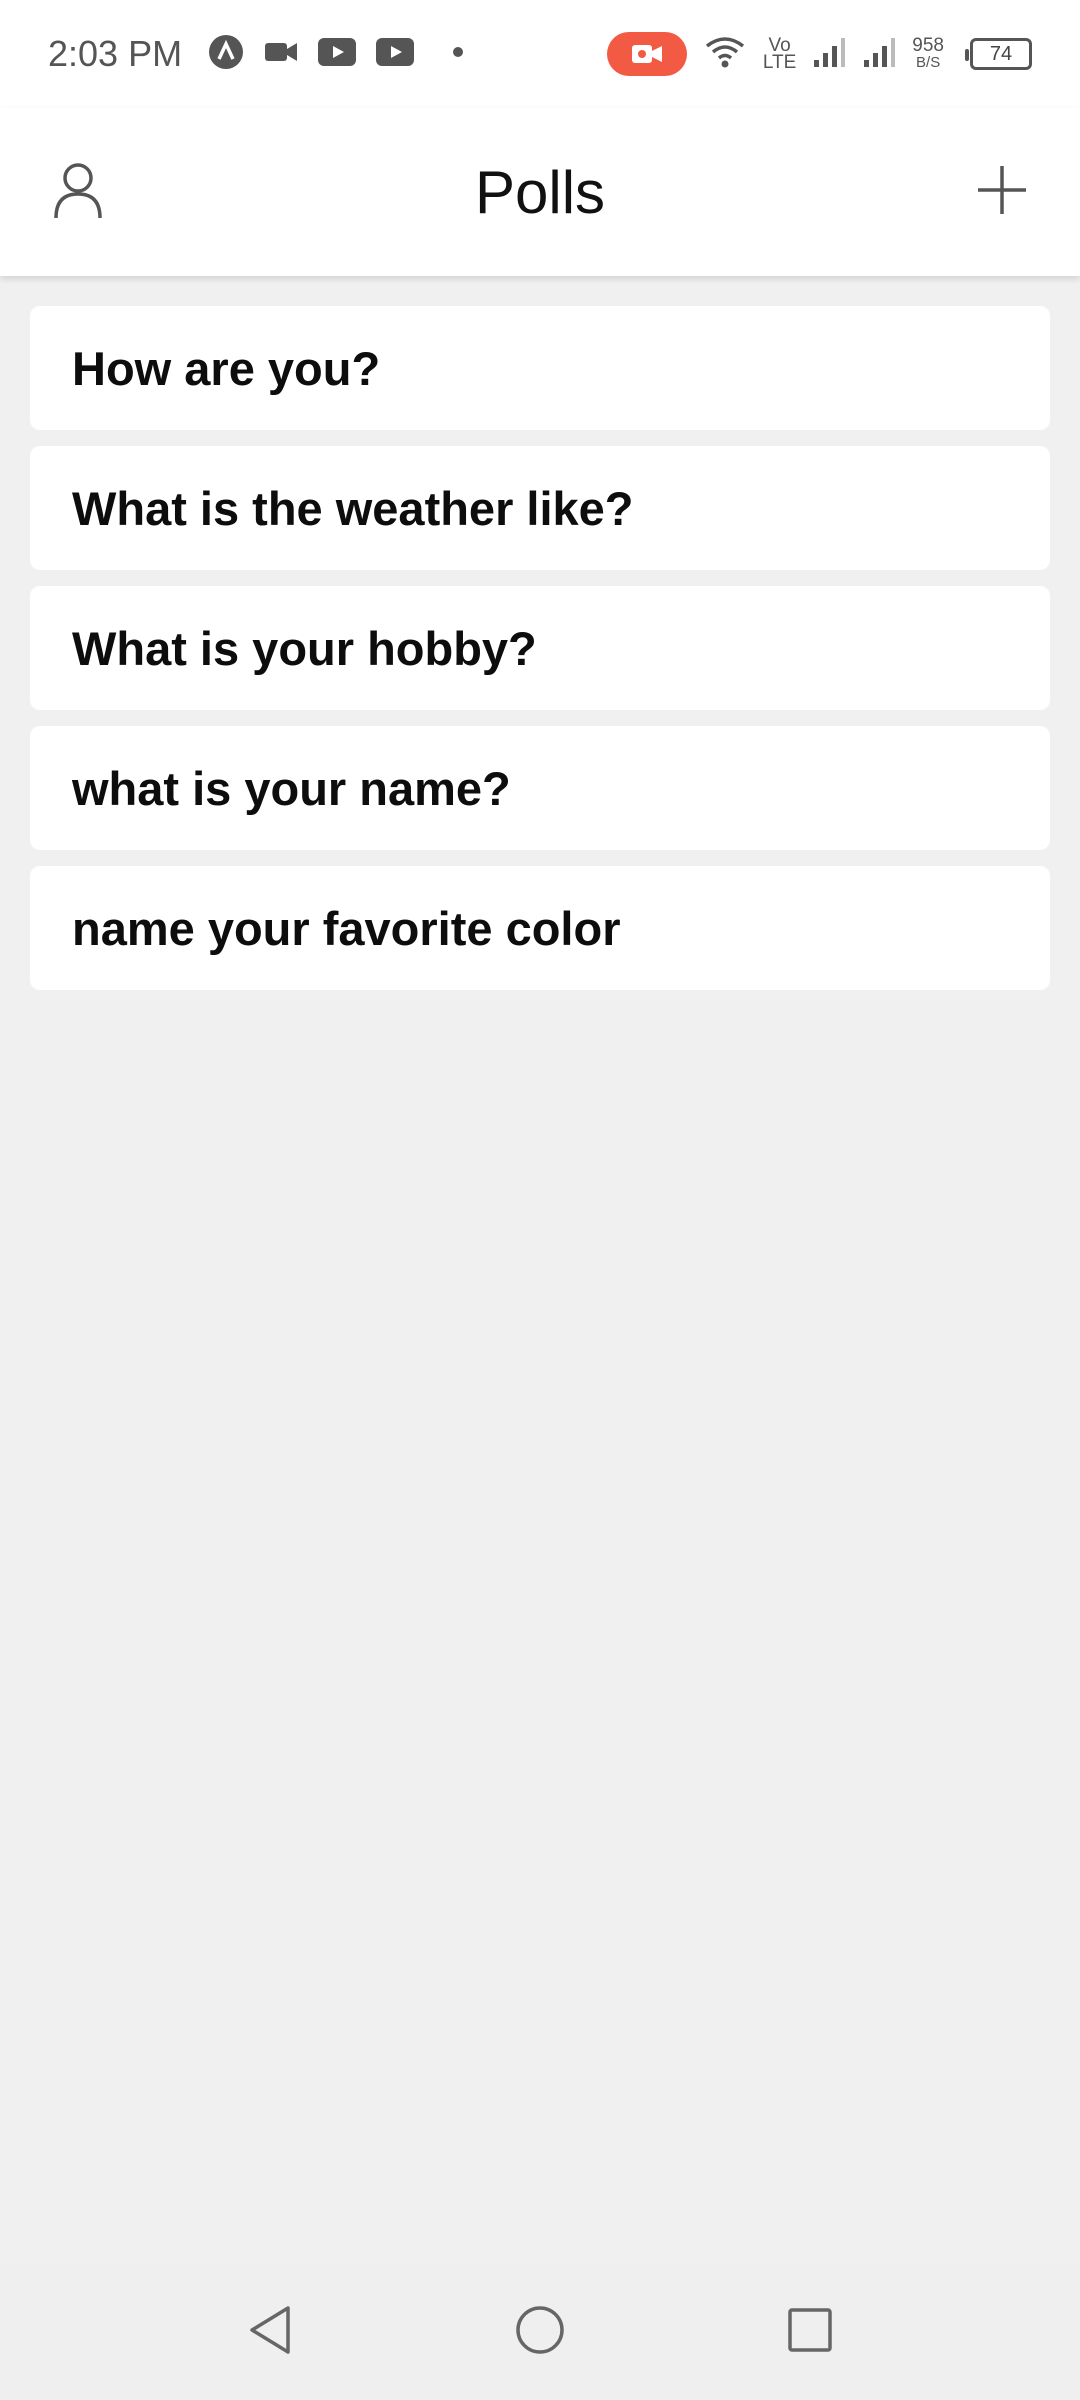 The image size is (1080, 2400). I want to click on poll-item-label: name your favorite color, so click(346, 928).